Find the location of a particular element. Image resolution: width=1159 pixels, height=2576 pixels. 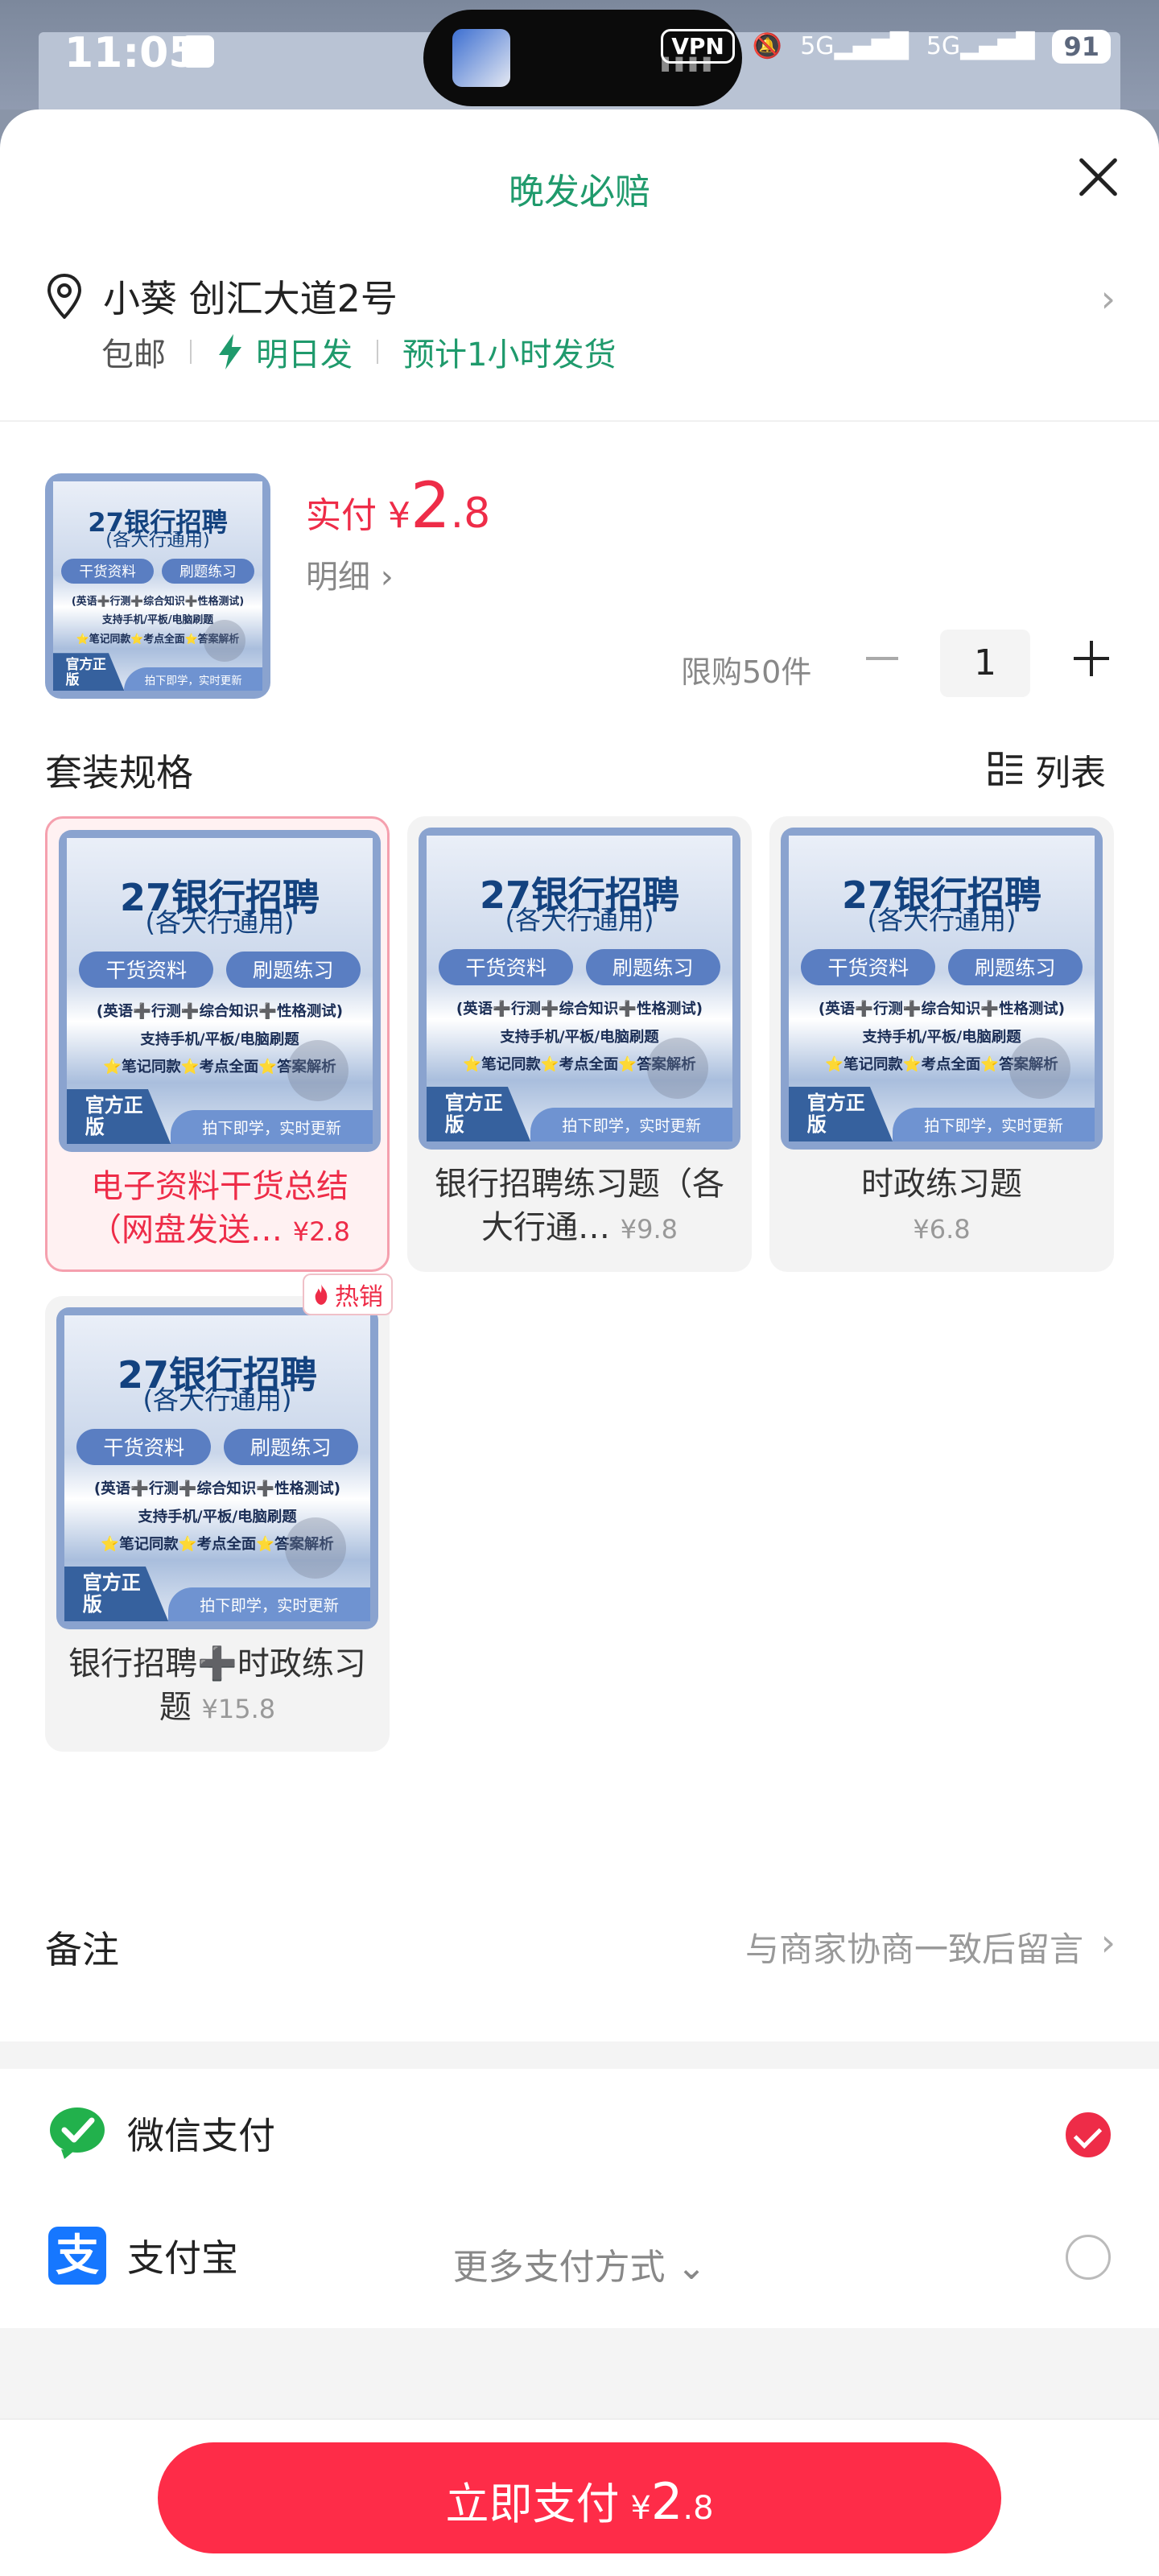

section-gap is located at coordinates (579, 2378).